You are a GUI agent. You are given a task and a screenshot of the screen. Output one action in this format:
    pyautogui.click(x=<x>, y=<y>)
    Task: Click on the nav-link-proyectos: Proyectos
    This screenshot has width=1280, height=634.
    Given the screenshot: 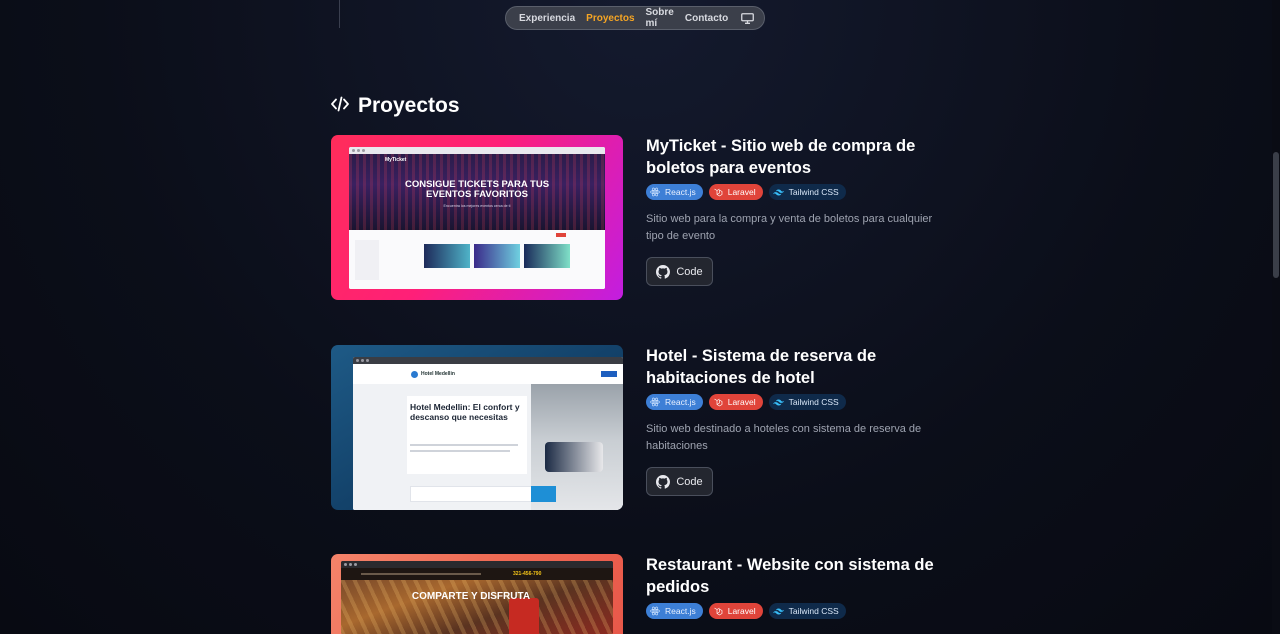 What is the action you would take?
    pyautogui.click(x=610, y=18)
    